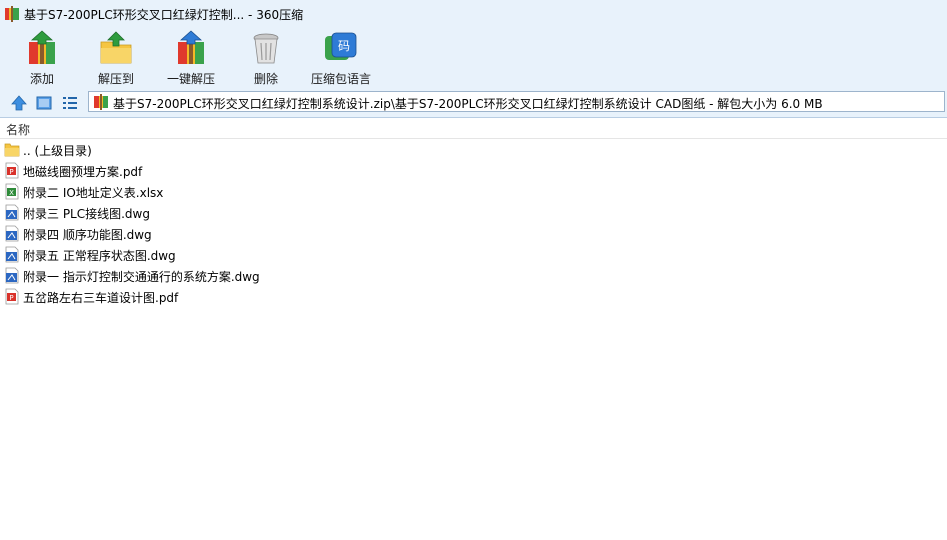 This screenshot has width=947, height=540. Describe the element at coordinates (99, 256) in the screenshot. I see `file-name: 附录五 正常程序状态图.dwg` at that location.